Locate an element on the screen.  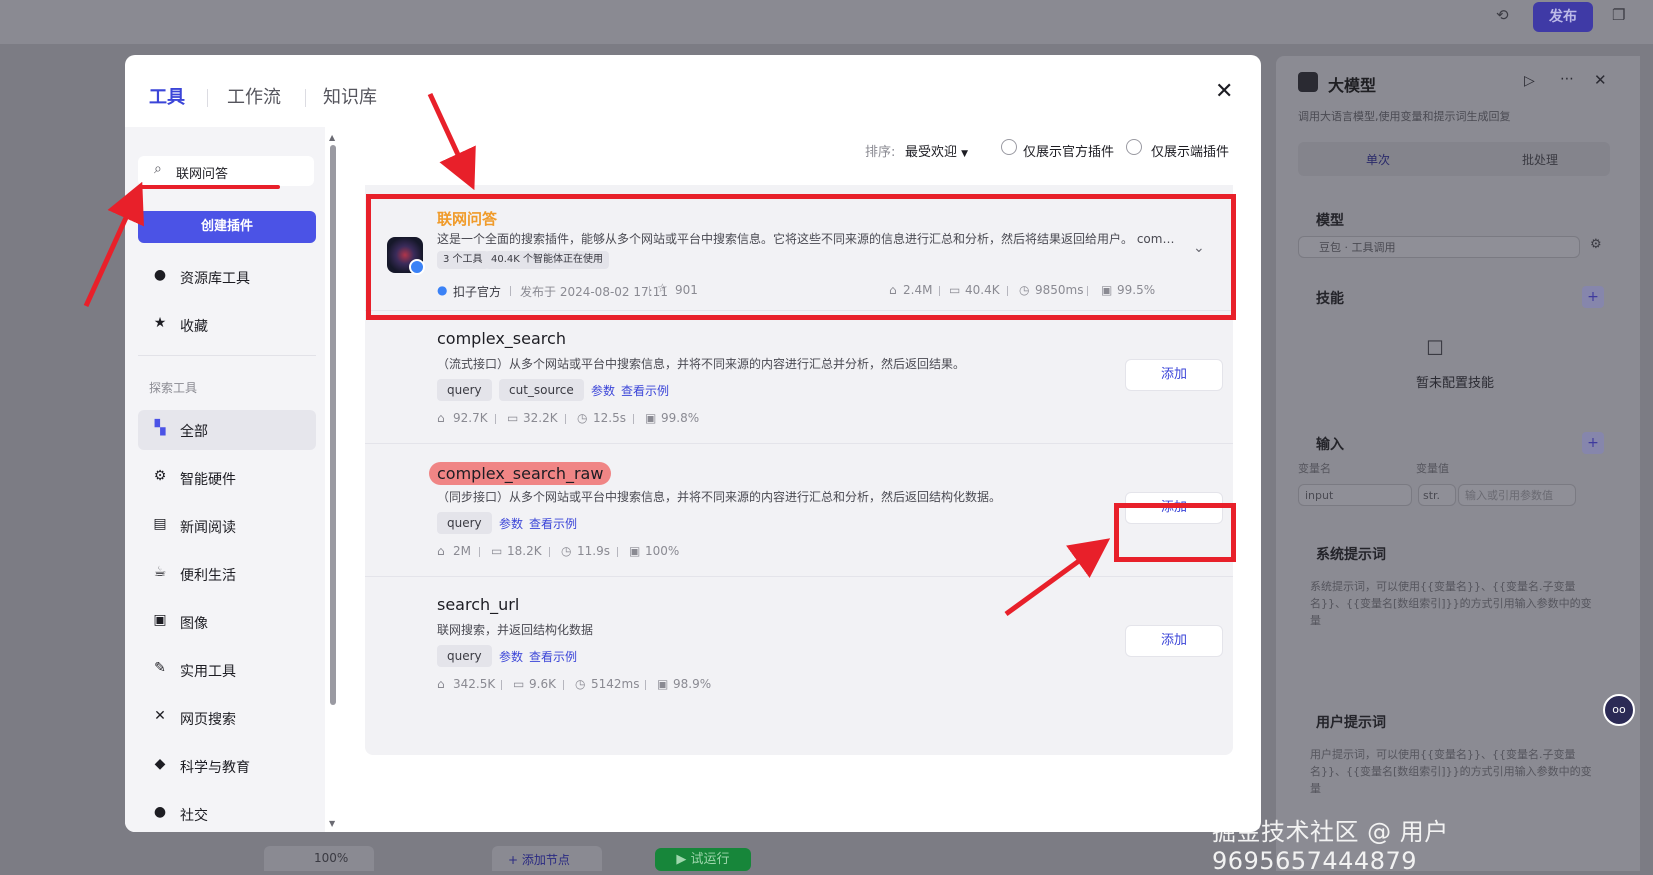
chip-icon: ⚙ is located at coordinates (160, 476).